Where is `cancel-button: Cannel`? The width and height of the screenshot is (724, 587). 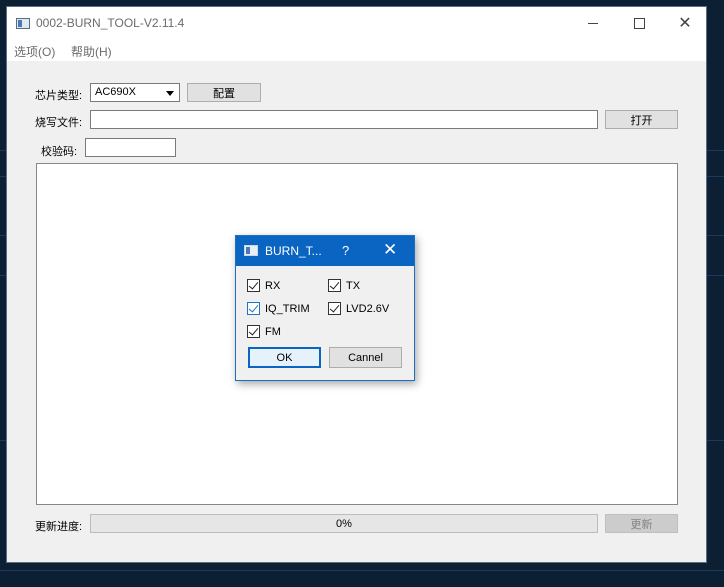 cancel-button: Cannel is located at coordinates (365, 357).